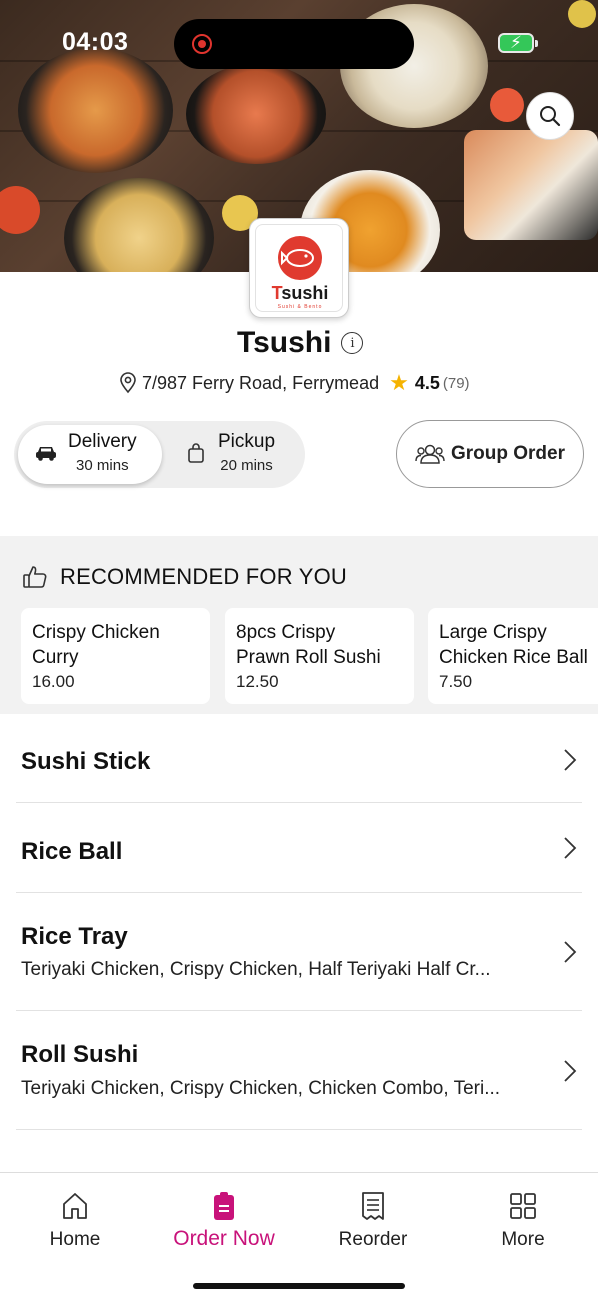  Describe the element at coordinates (294, 44) in the screenshot. I see `dynamic-island` at that location.